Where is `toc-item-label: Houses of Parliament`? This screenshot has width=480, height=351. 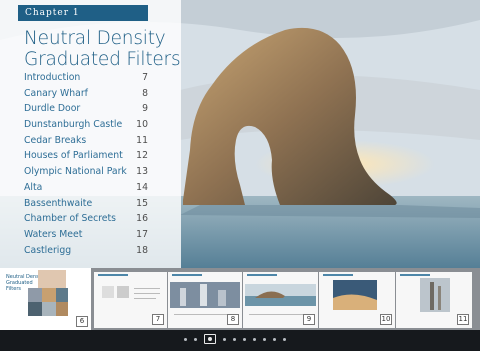
toc-item-label: Houses of Parliament is located at coordinates (73, 156).